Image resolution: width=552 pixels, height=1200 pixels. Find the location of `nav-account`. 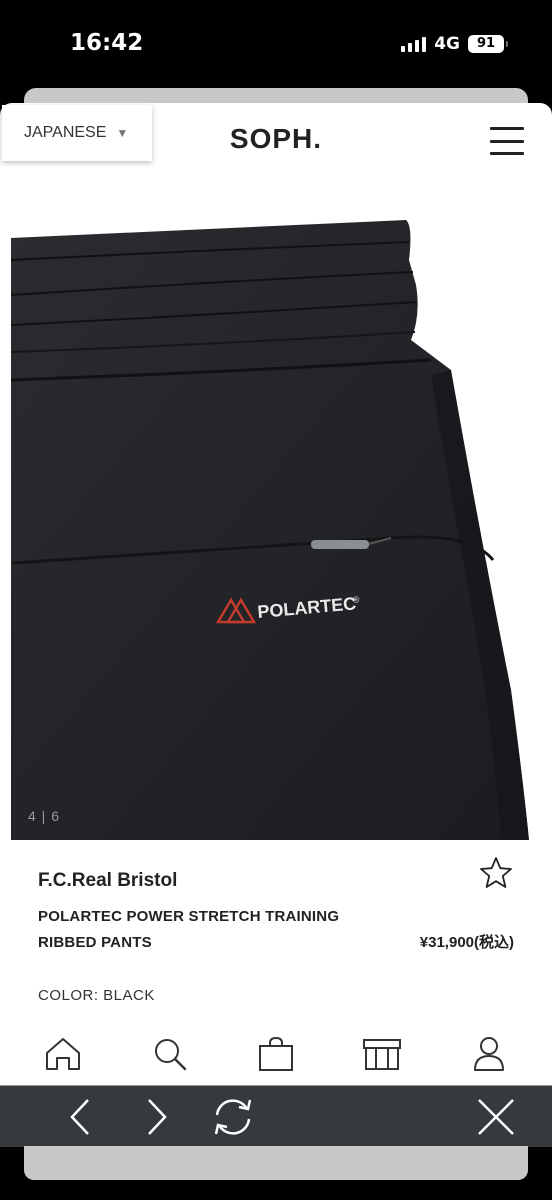

nav-account is located at coordinates (489, 1054).